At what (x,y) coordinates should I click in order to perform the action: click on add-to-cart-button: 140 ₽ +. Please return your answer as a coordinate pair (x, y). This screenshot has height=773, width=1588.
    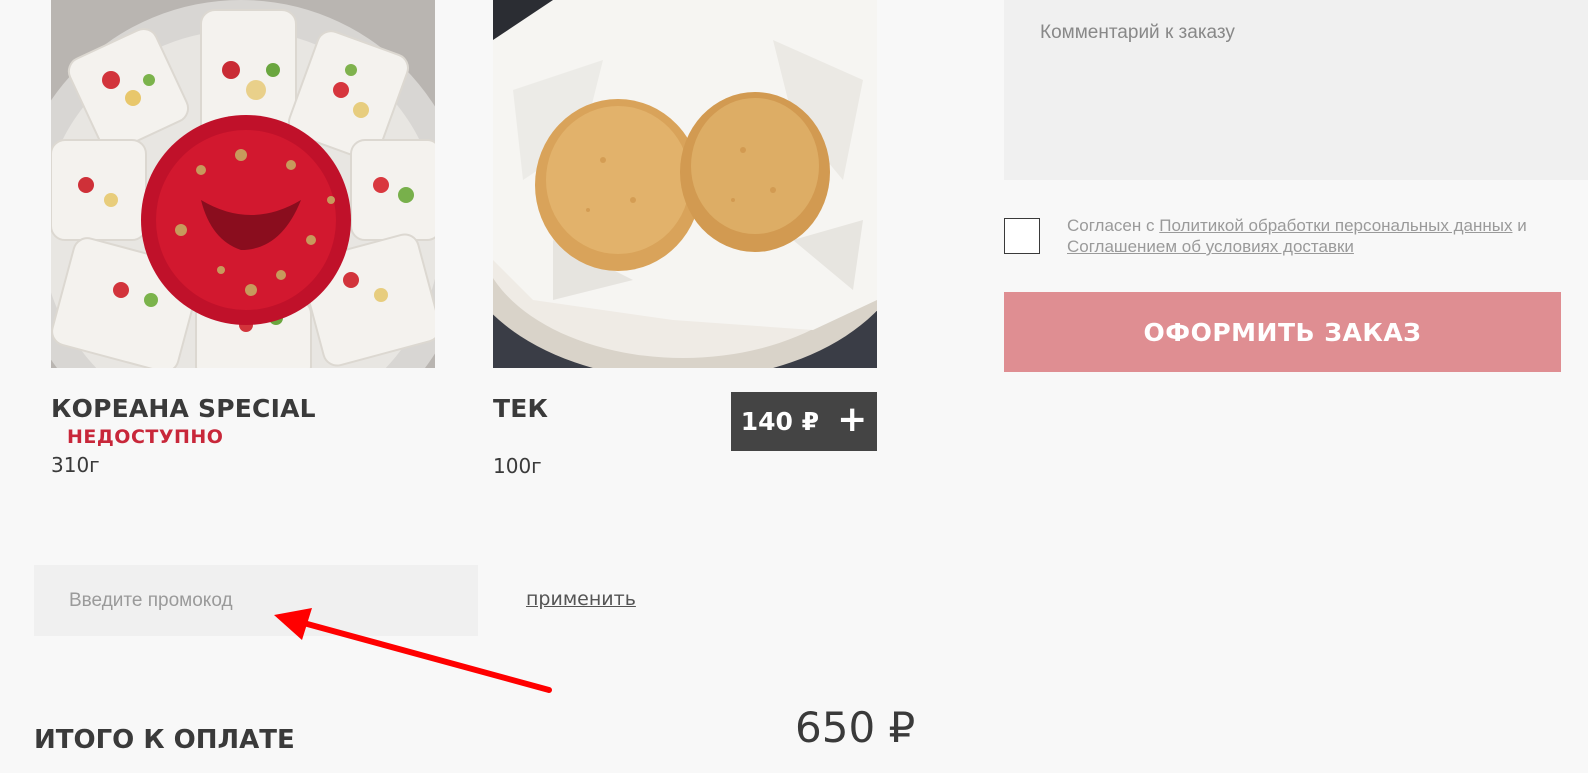
    Looking at the image, I should click on (804, 421).